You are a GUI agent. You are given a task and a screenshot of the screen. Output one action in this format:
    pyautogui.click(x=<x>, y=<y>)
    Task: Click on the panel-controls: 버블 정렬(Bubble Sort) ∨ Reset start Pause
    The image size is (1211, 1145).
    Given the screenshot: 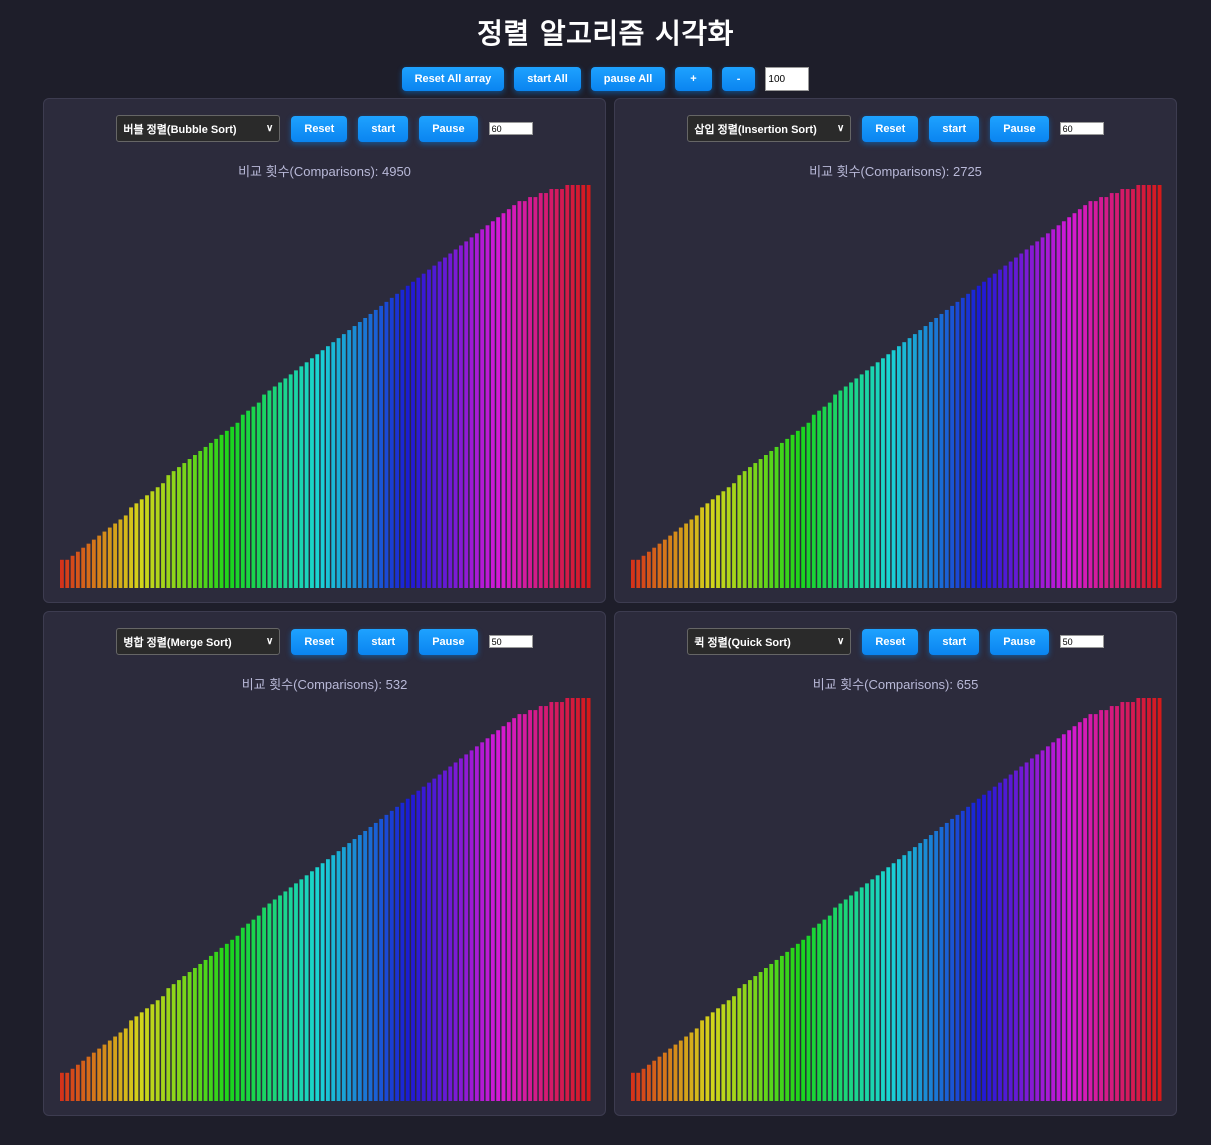 What is the action you would take?
    pyautogui.click(x=324, y=128)
    